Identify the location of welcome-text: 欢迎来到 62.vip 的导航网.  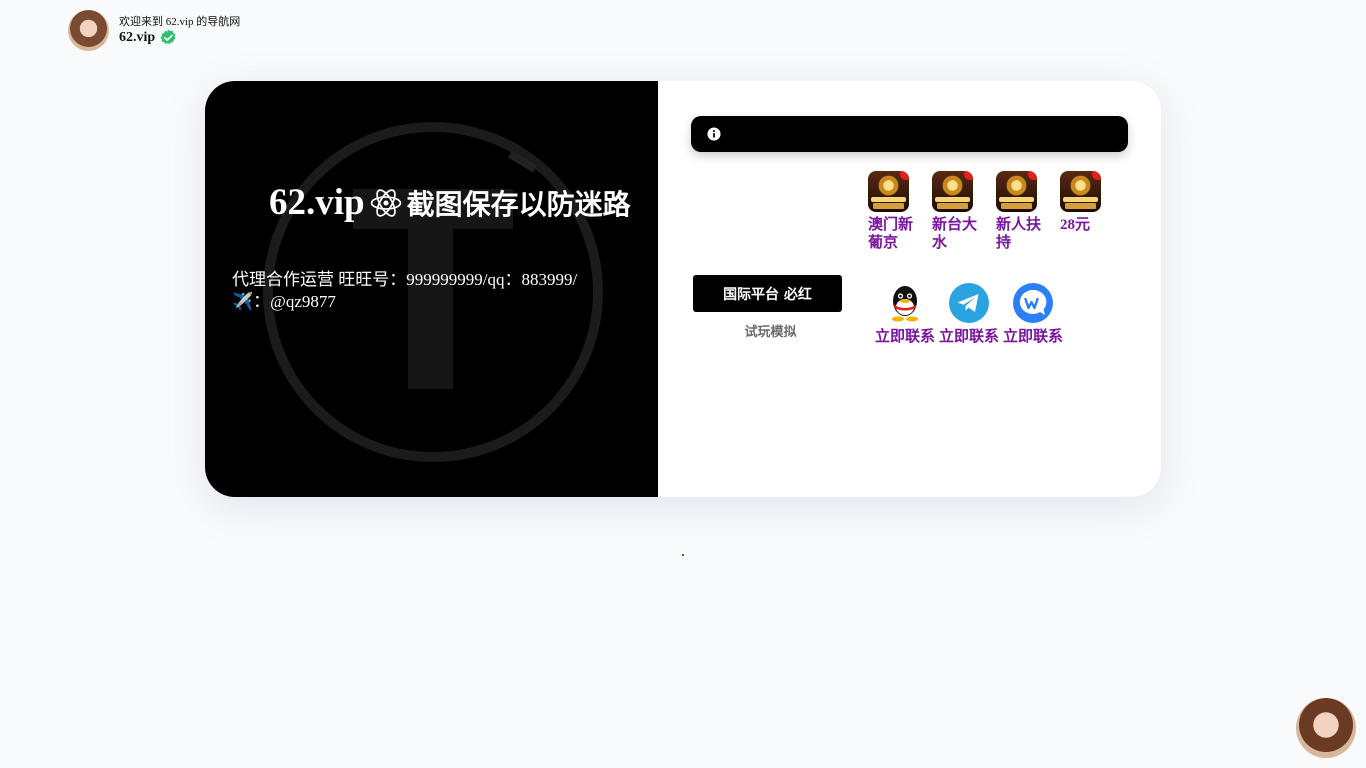
(180, 21).